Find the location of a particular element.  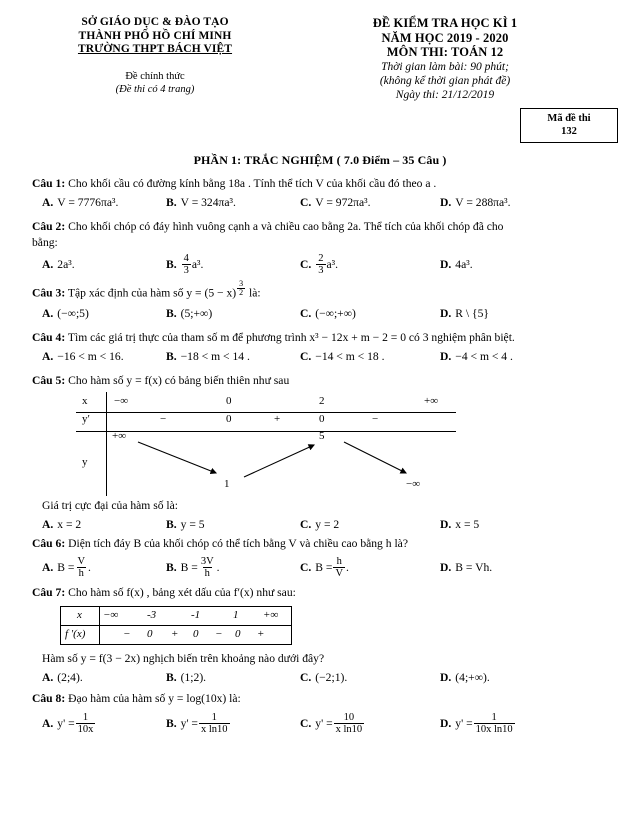

fraction: 10 x ln10 is located at coordinates (349, 723).